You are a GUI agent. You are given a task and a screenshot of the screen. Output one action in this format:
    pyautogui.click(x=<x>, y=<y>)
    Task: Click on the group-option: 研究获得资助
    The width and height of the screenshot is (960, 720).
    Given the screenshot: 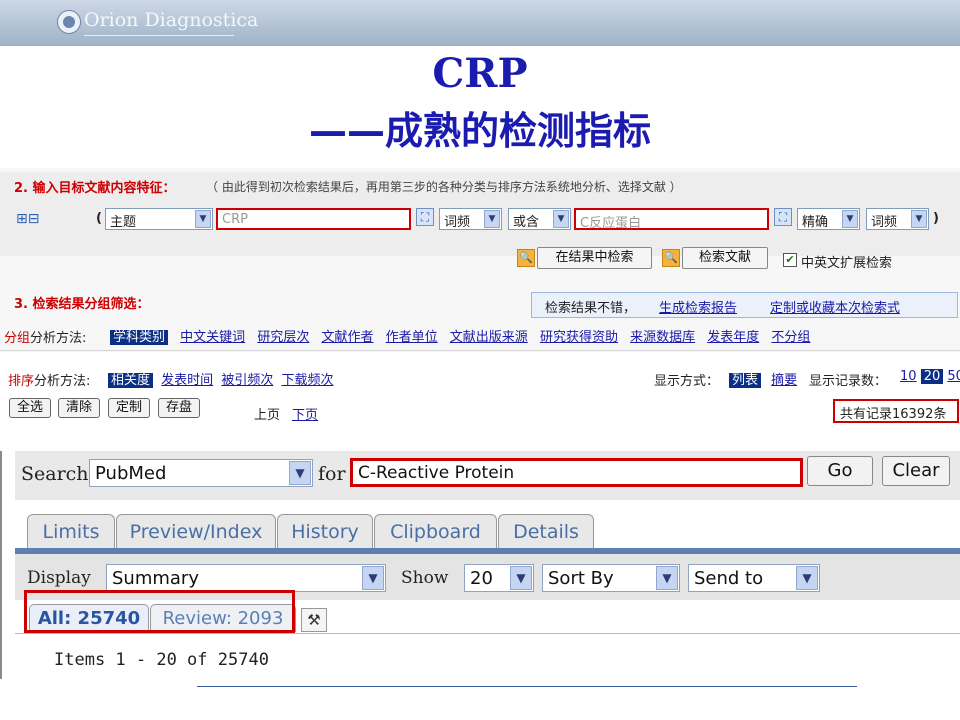 What is the action you would take?
    pyautogui.click(x=579, y=337)
    